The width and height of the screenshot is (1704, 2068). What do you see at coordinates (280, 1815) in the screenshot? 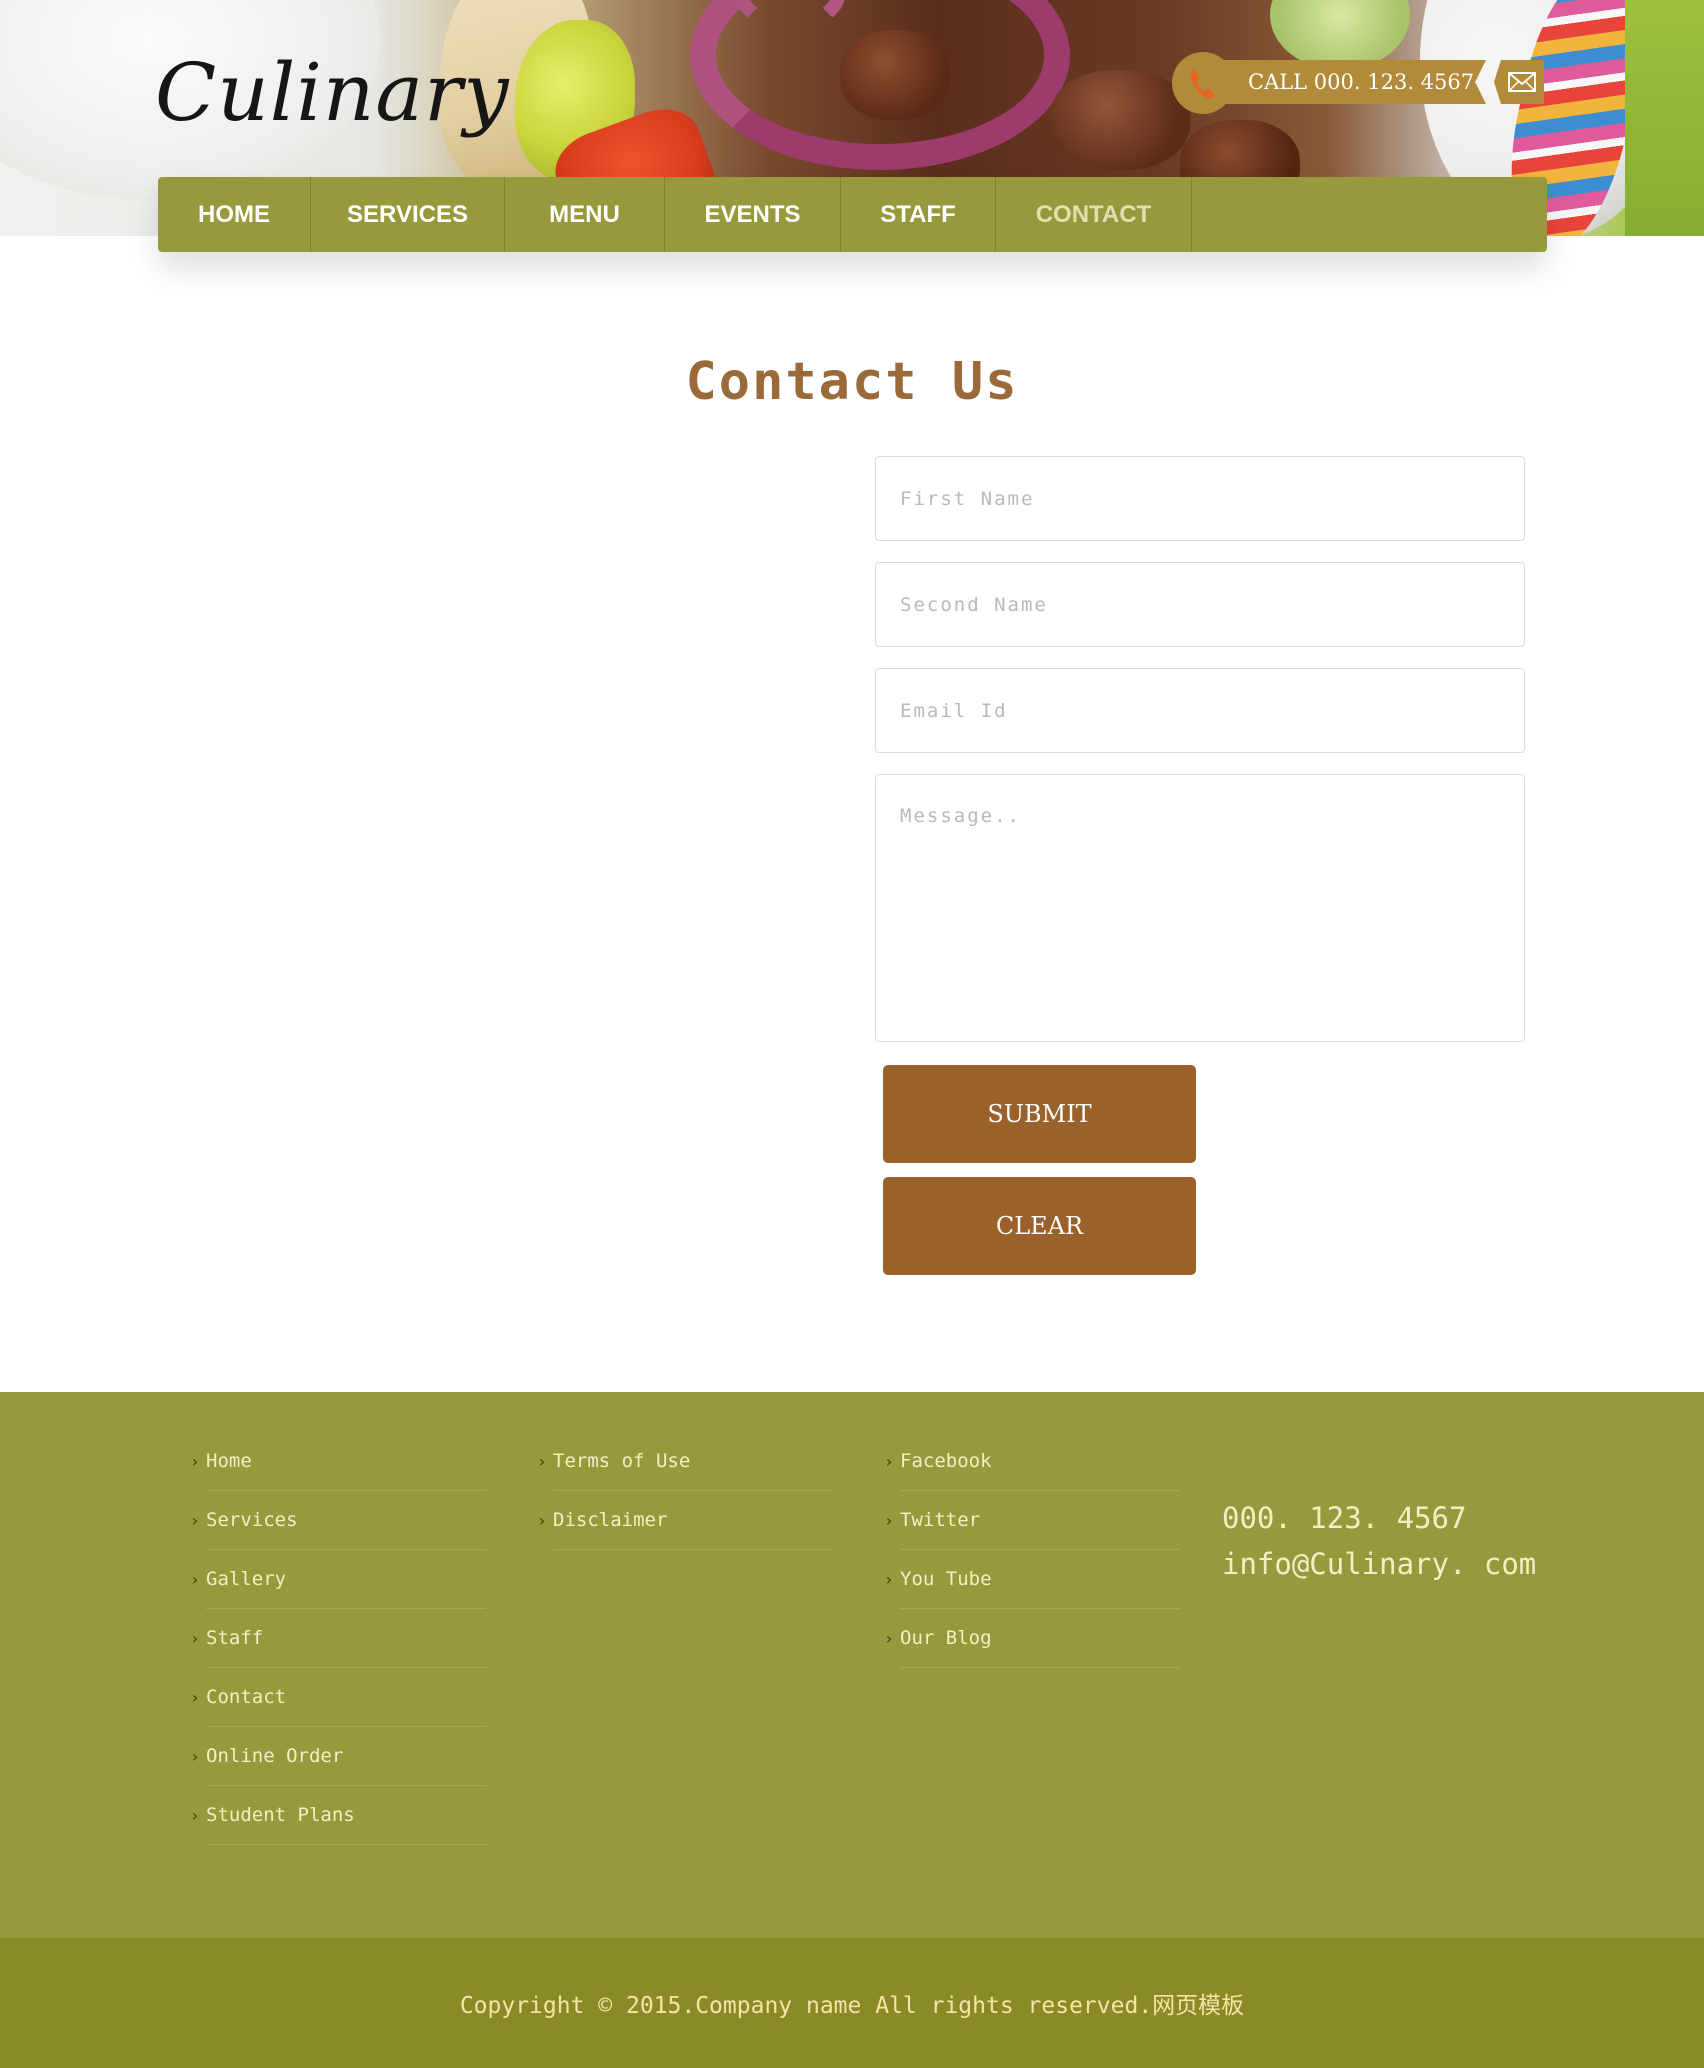
I see `footer-link-label: Student Plans` at bounding box center [280, 1815].